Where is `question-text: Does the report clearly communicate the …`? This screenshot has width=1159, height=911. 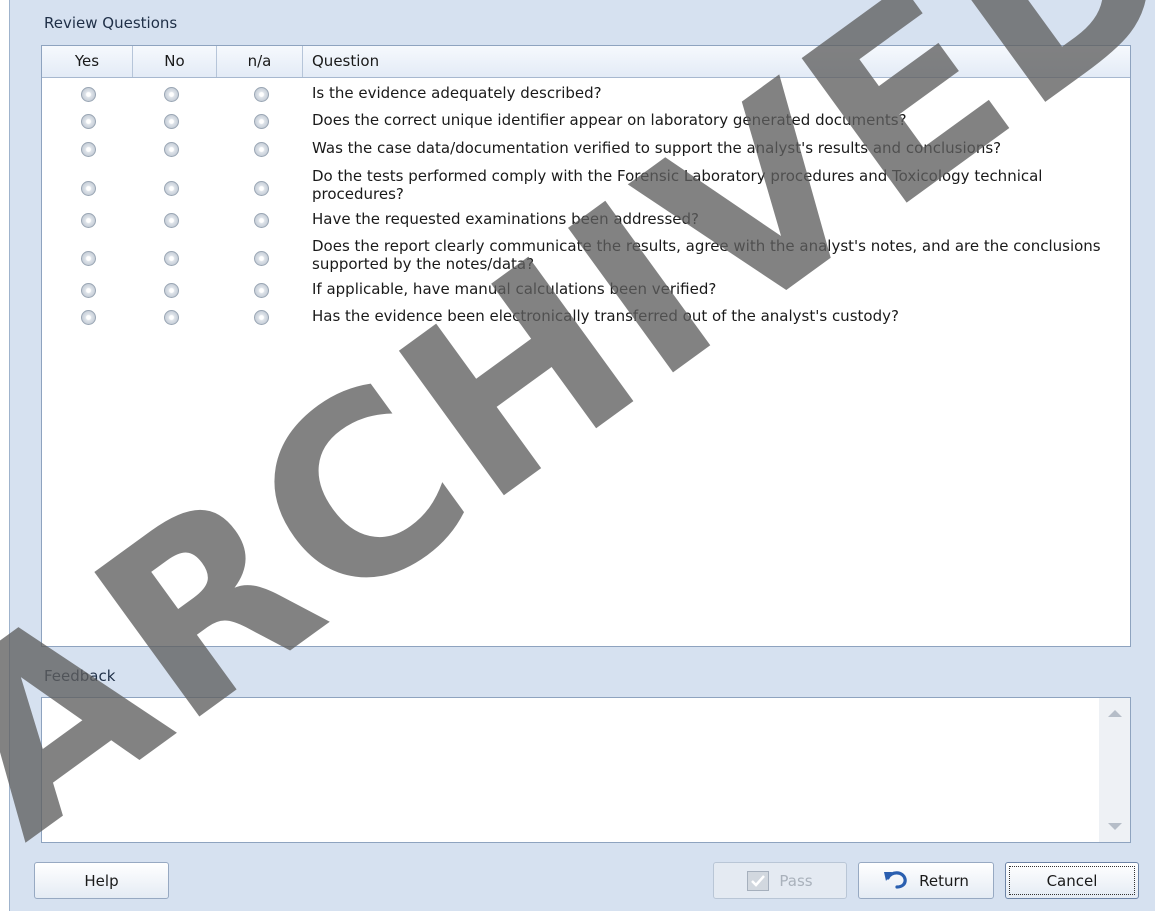
question-text: Does the report clearly communicate the … is located at coordinates (706, 255).